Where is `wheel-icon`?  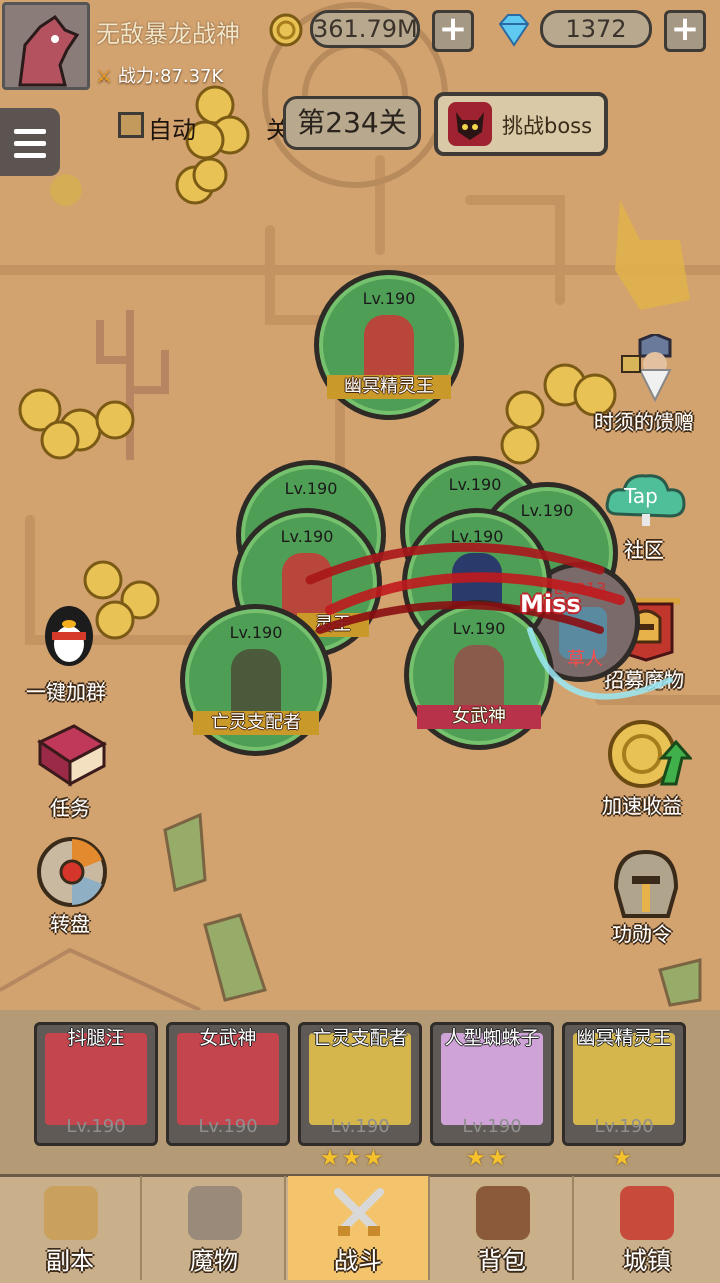
wheel-icon is located at coordinates (72, 872).